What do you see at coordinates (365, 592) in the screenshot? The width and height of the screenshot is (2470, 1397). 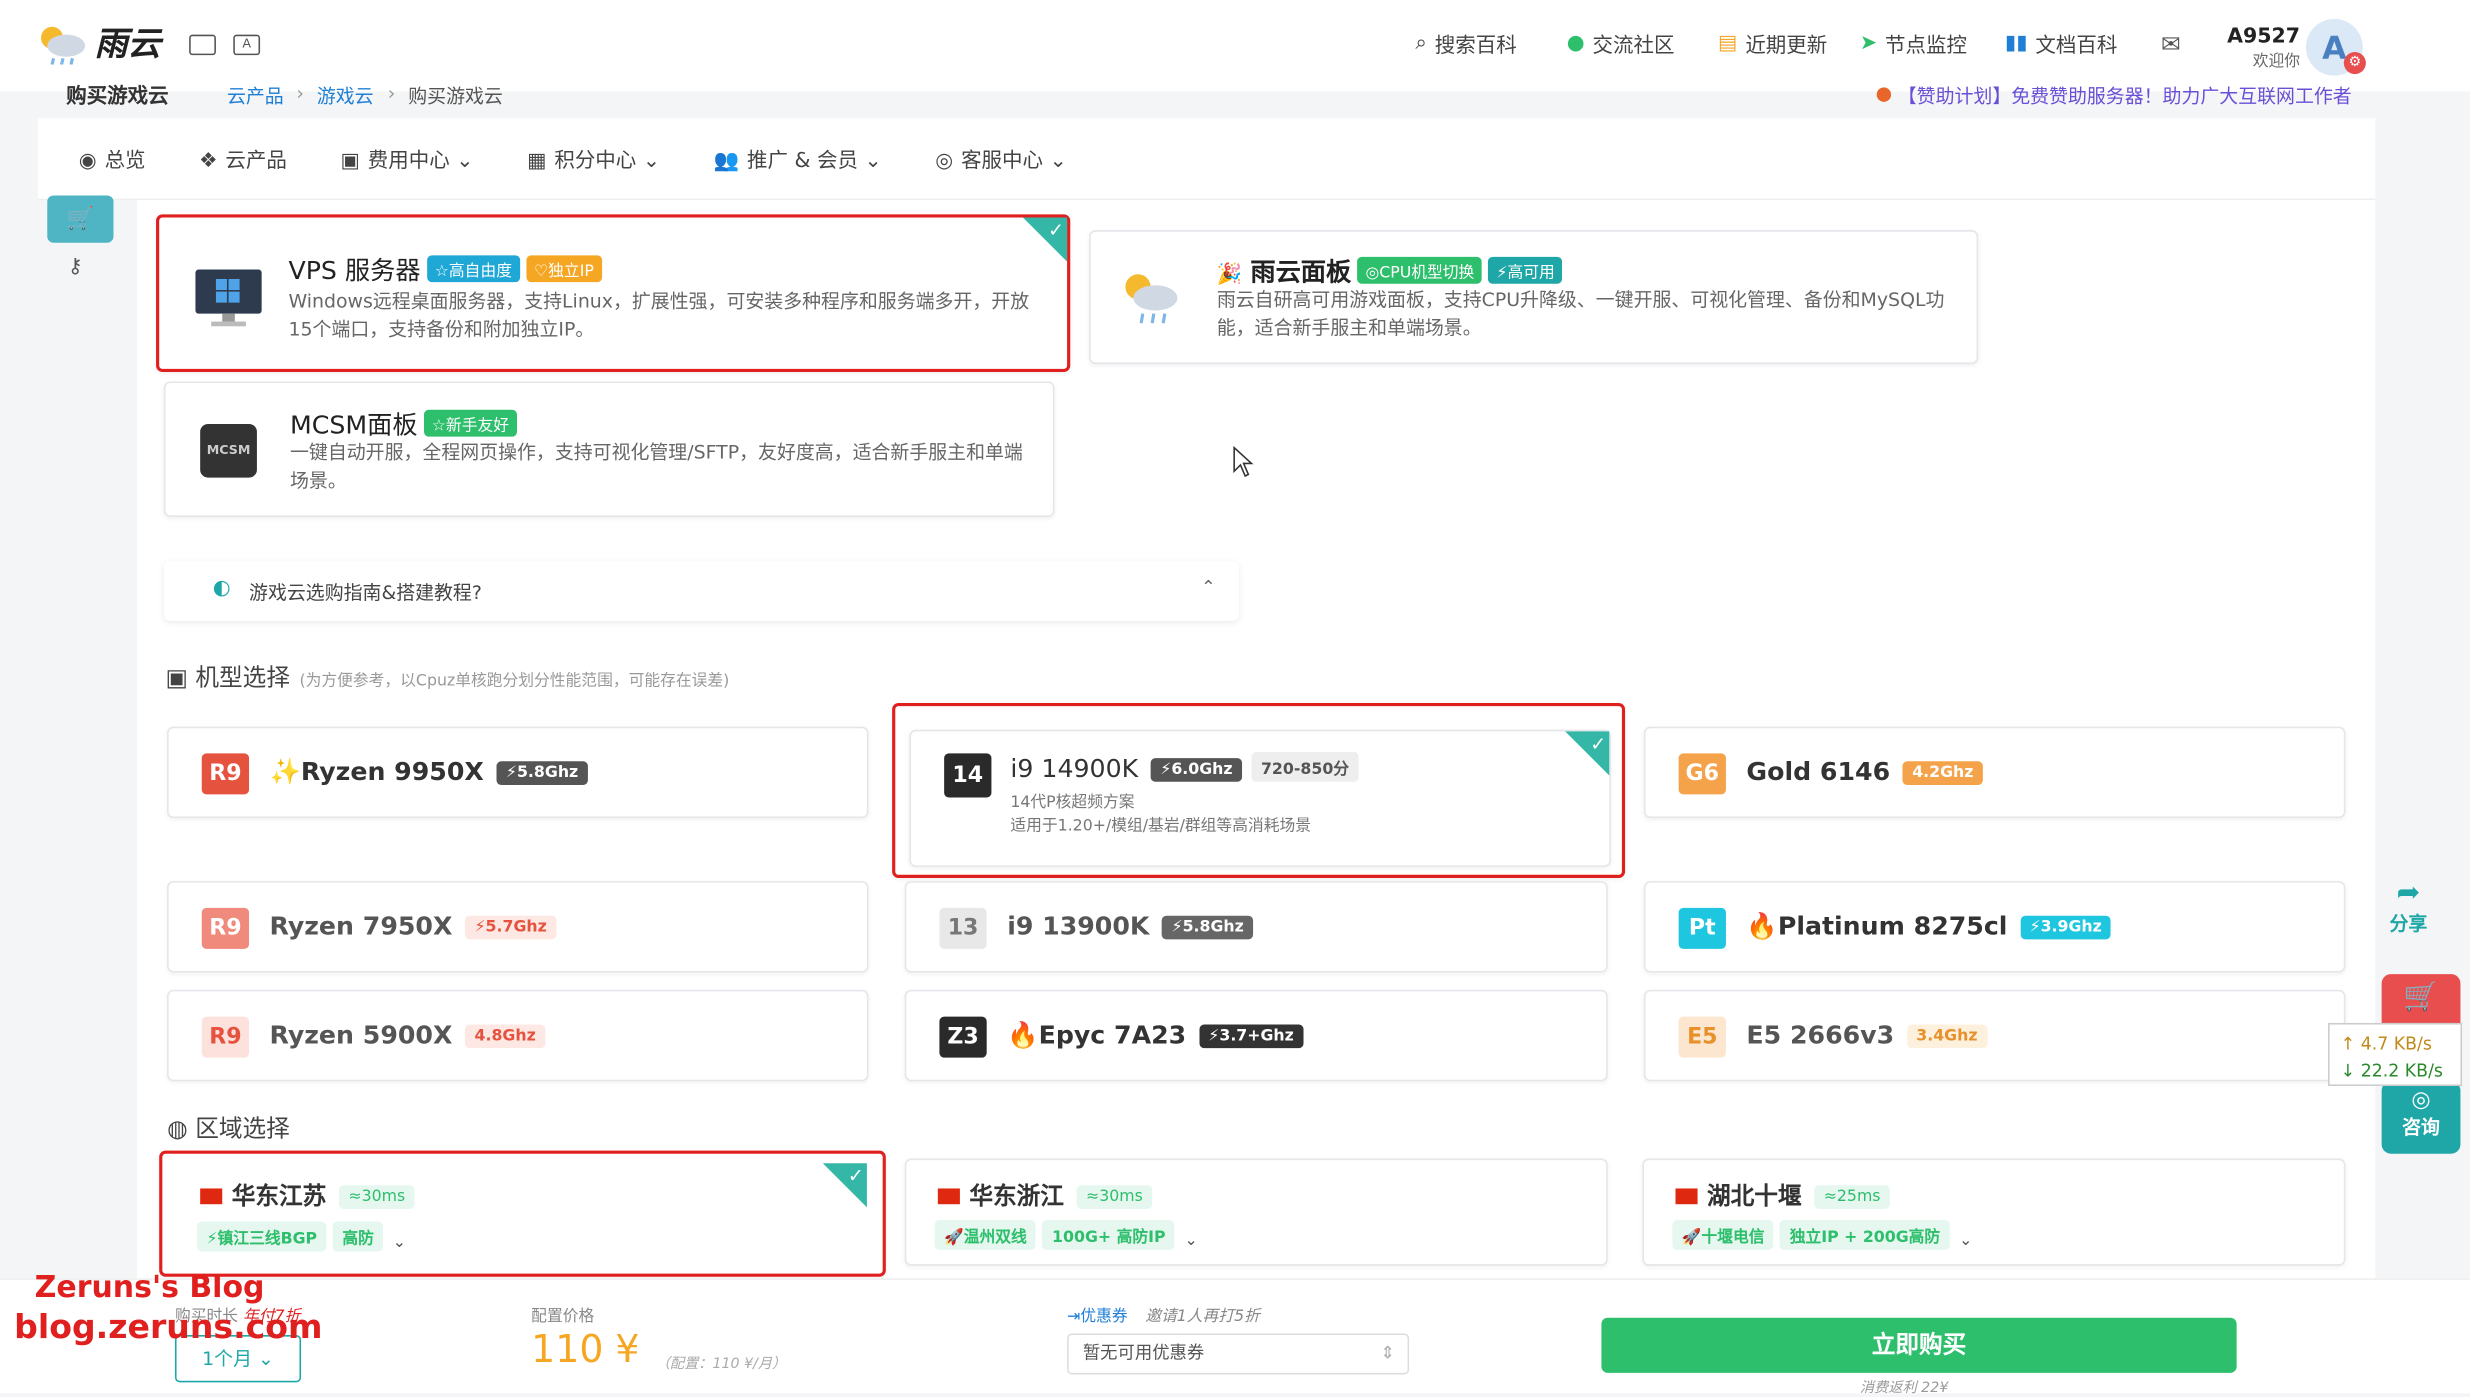 I see `guide-label: 游戏云选购指南&搭建教程?` at bounding box center [365, 592].